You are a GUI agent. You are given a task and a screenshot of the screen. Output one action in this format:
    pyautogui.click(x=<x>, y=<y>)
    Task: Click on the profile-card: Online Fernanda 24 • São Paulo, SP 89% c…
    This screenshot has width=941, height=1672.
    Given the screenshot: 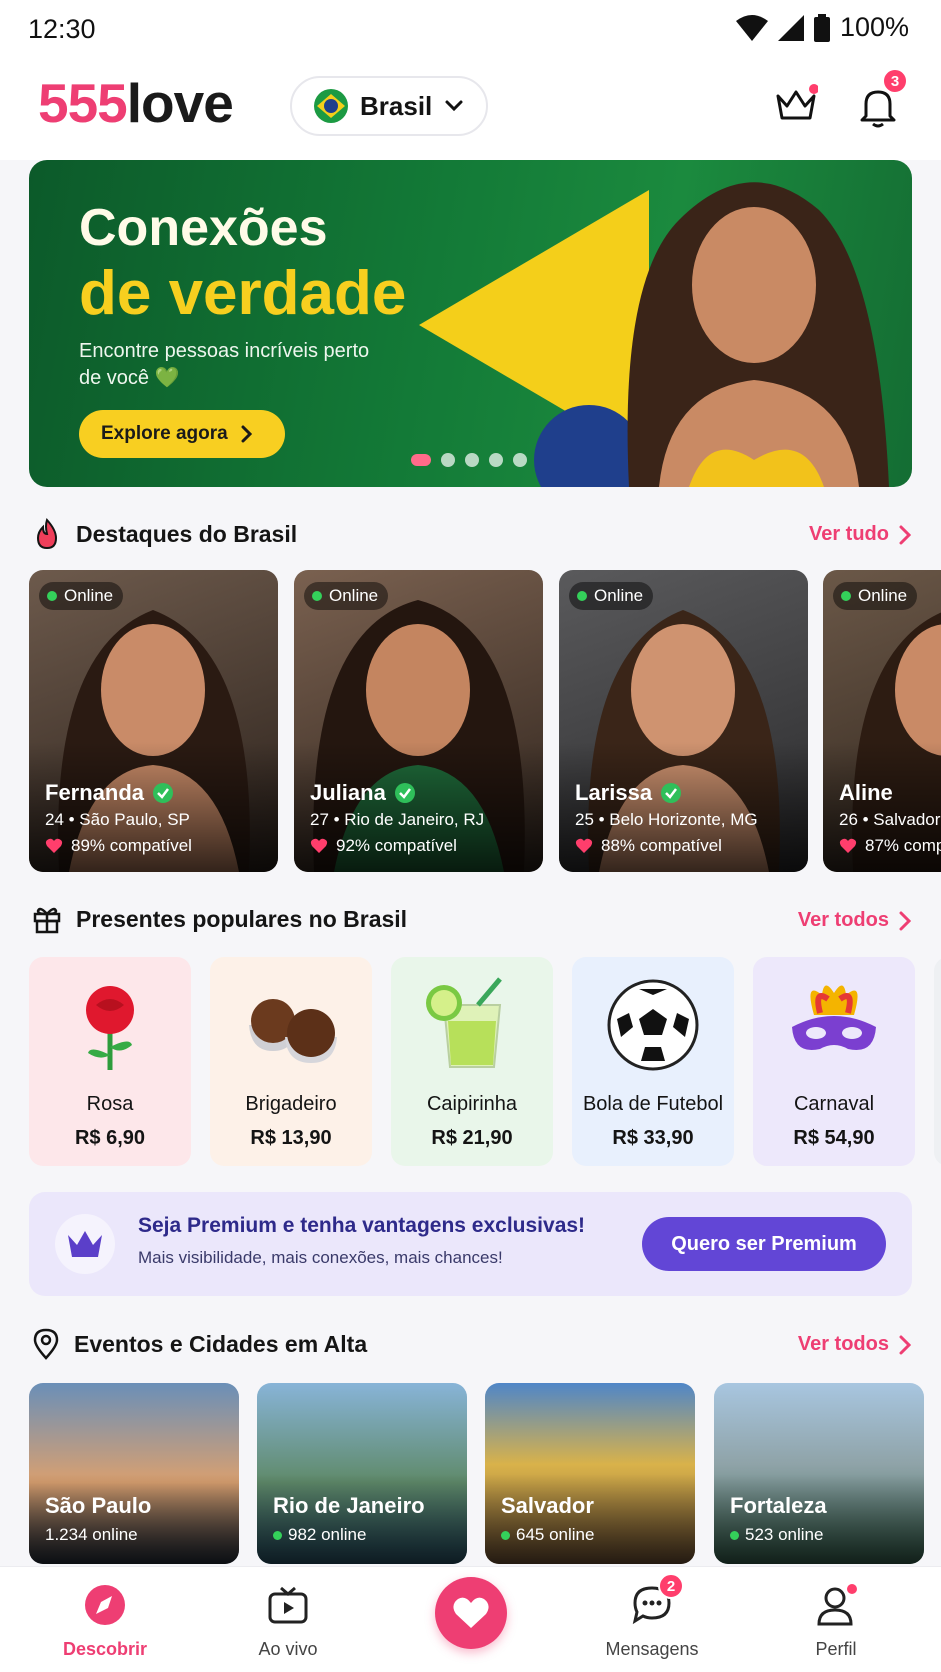 What is the action you would take?
    pyautogui.click(x=153, y=721)
    